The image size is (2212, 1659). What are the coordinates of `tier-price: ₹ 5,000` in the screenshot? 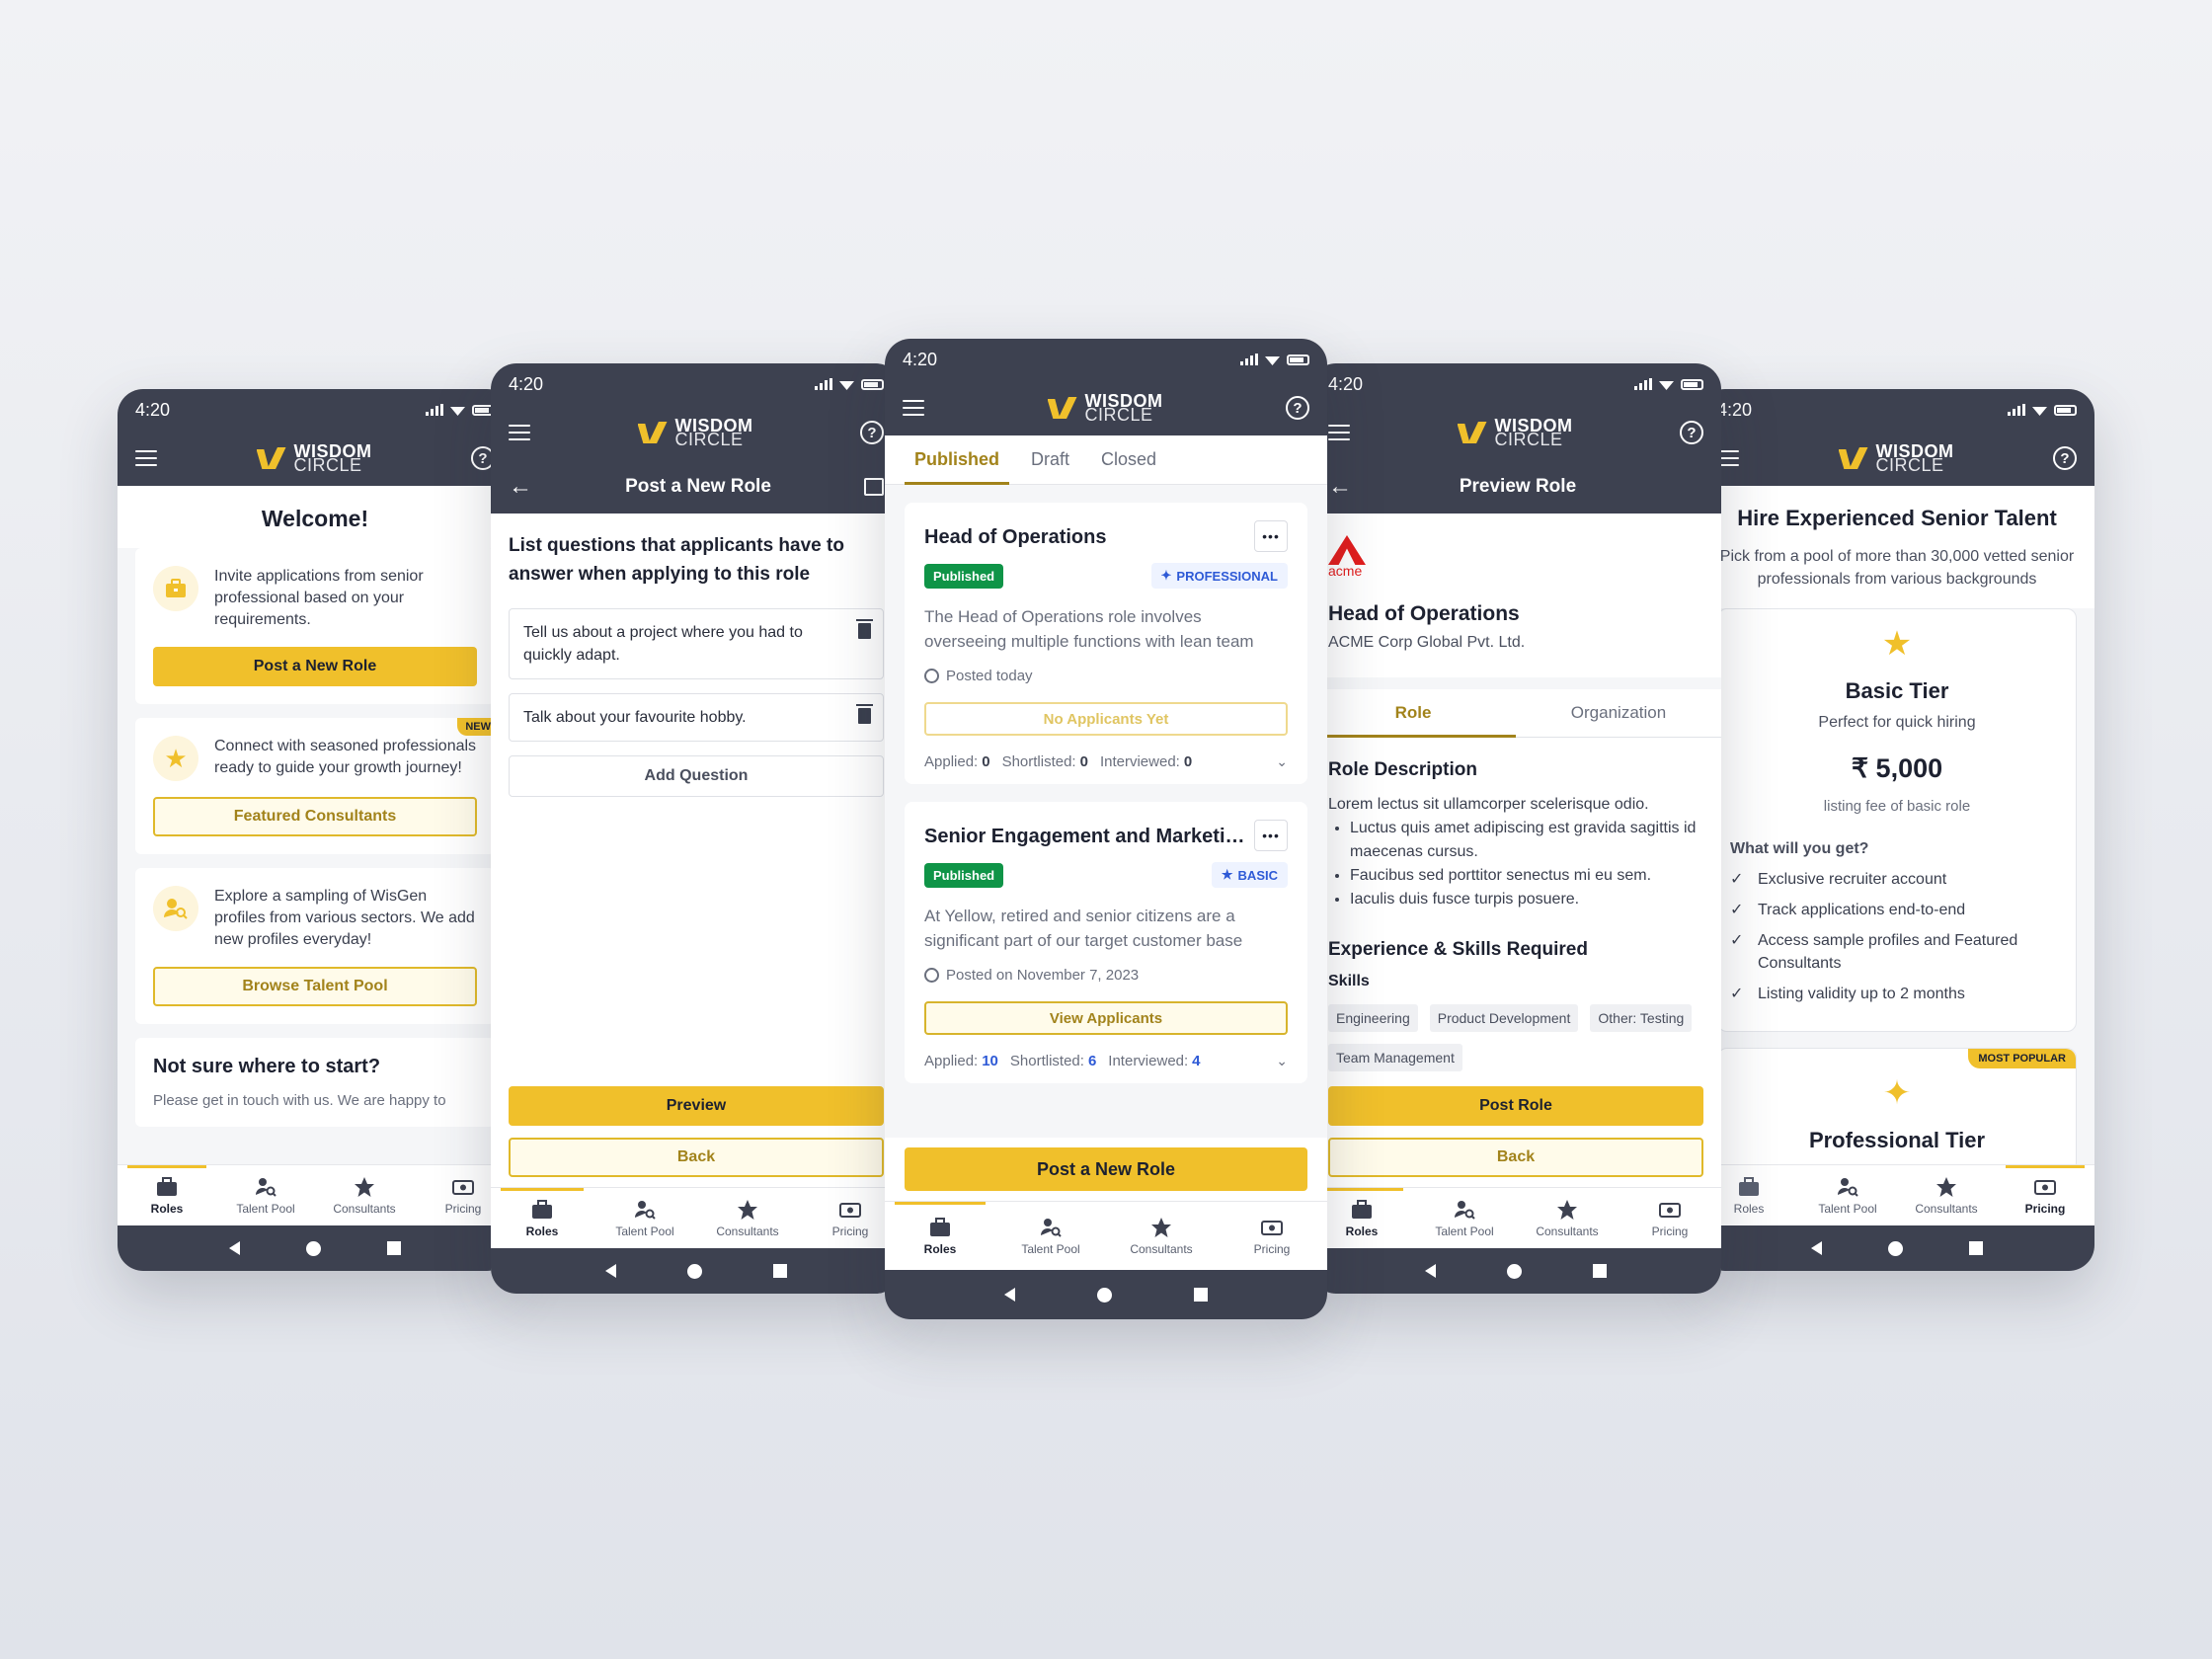 It's located at (1897, 768).